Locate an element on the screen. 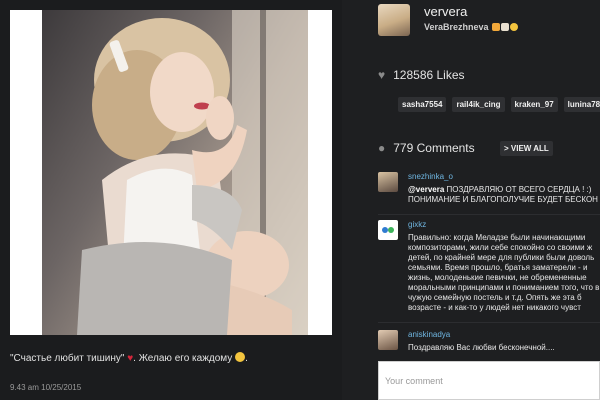 This screenshot has height=400, width=600. comments-count-label: 779 Comments is located at coordinates (434, 148).